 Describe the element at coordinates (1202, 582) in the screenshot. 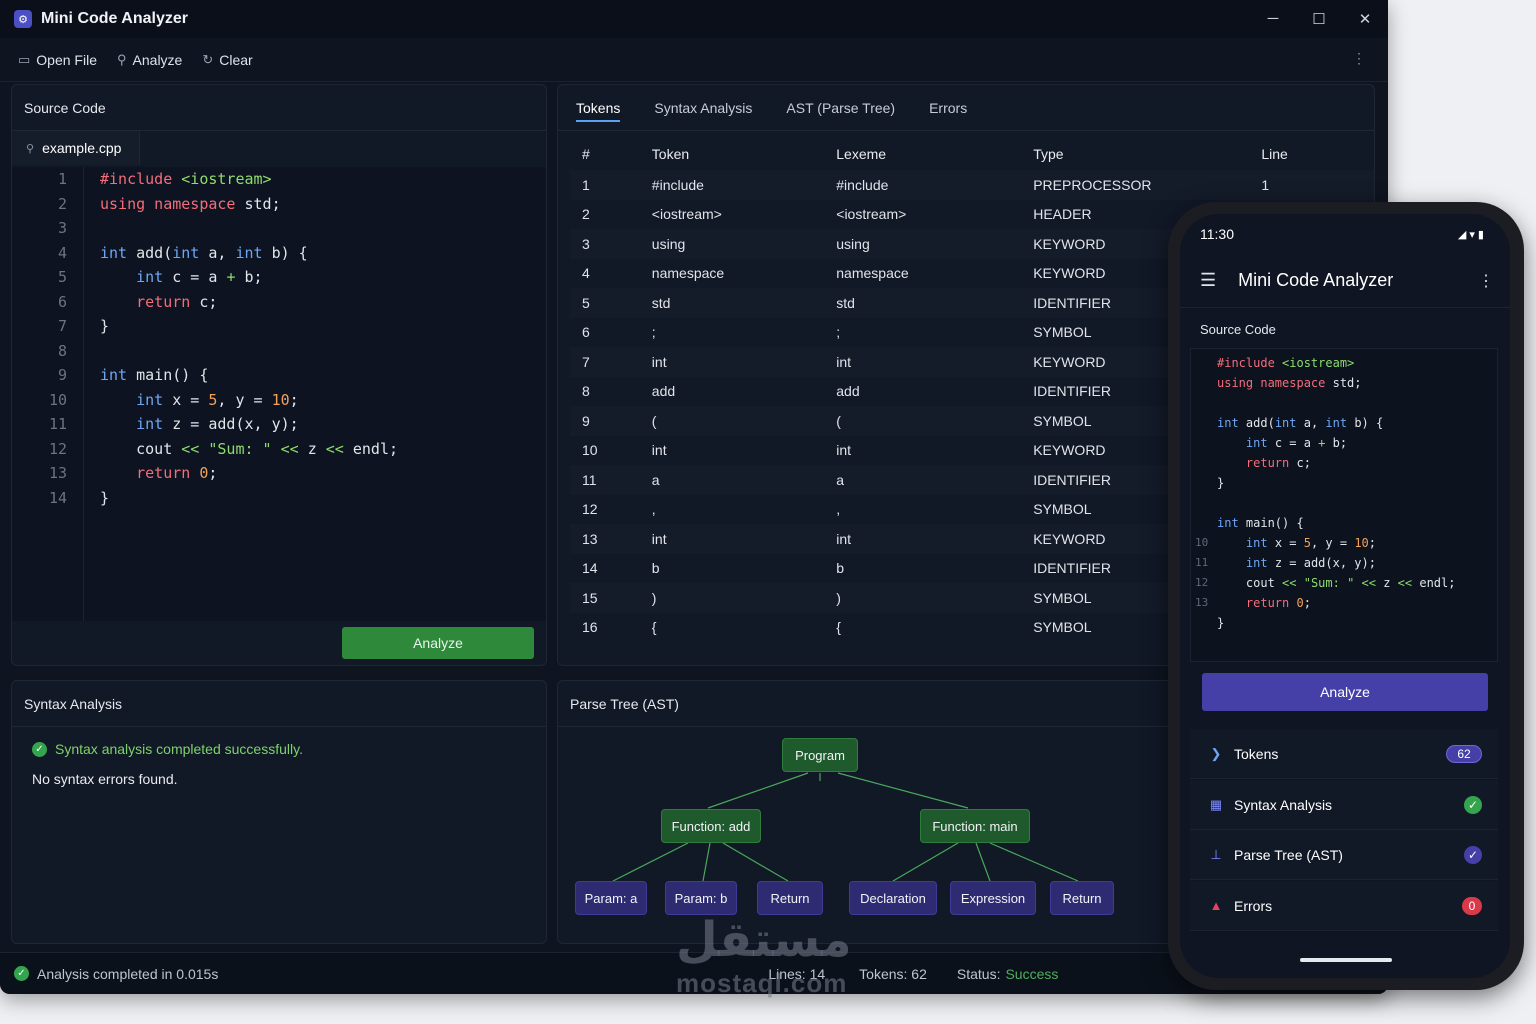

I see `phone-line-number: 12` at that location.